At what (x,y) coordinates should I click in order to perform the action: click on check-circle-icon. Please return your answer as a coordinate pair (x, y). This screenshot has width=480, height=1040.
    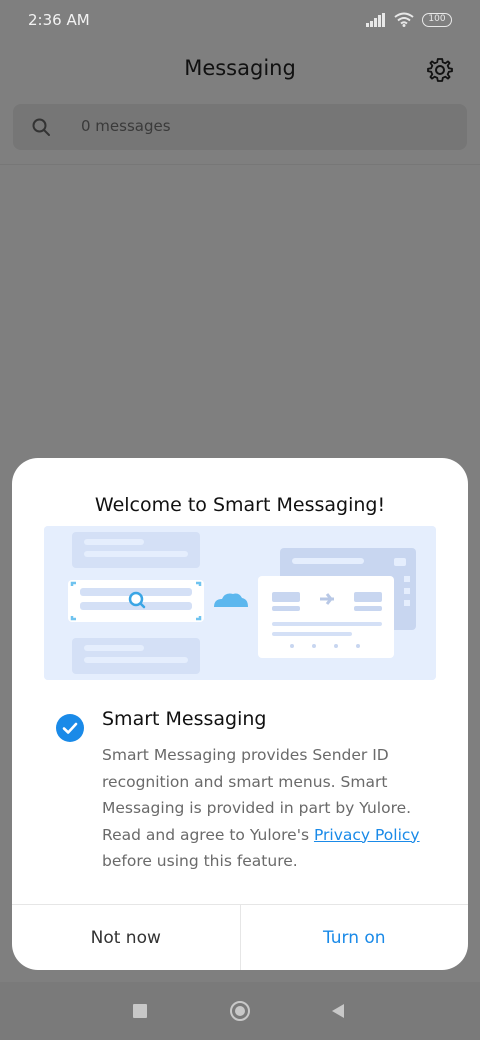
    Looking at the image, I should click on (70, 728).